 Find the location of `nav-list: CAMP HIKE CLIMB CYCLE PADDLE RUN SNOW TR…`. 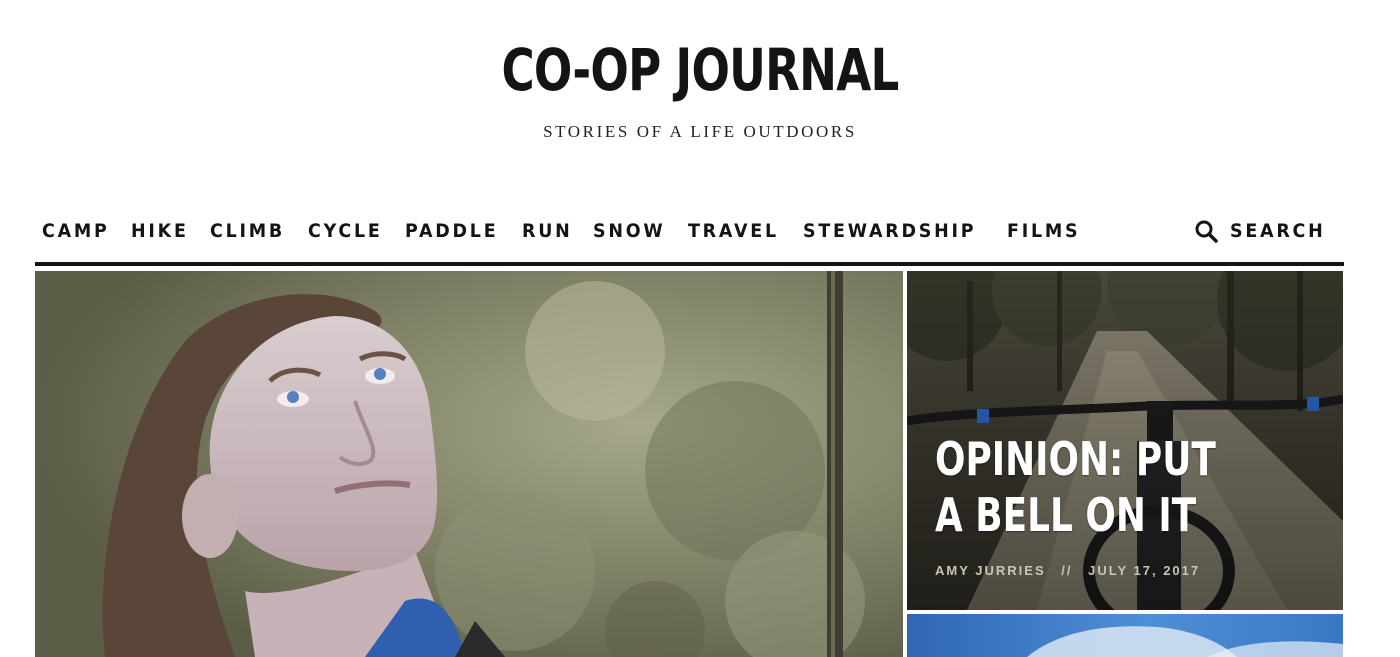

nav-list: CAMP HIKE CLIMB CYCLE PADDLE RUN SNOW TR… is located at coordinates (572, 231).